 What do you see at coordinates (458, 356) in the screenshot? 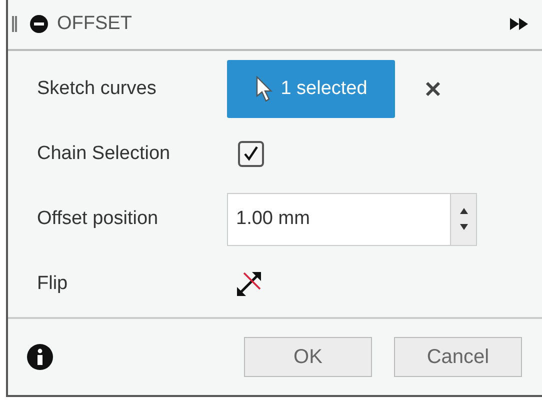
I see `dialog-button: Cancel` at bounding box center [458, 356].